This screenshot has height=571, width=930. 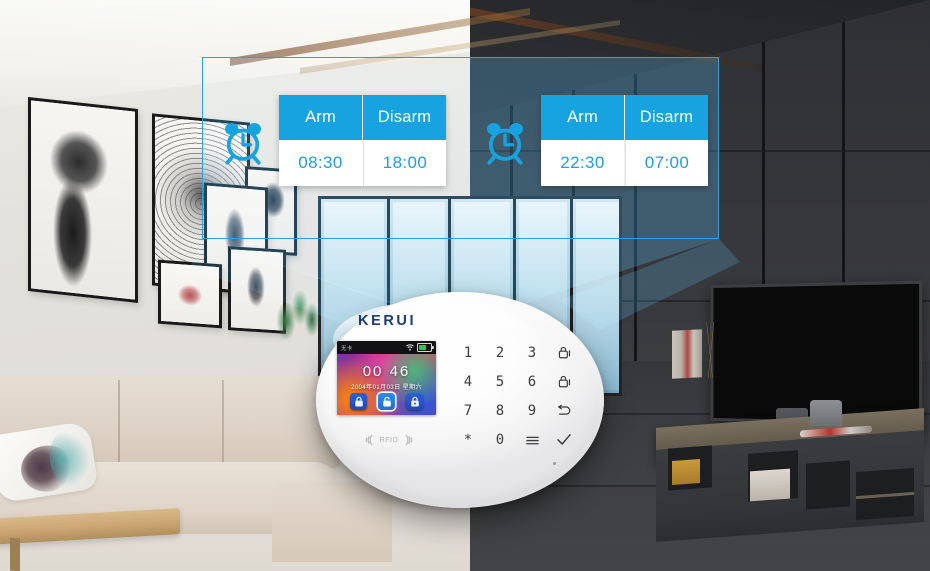 I want to click on key-menu, so click(x=532, y=439).